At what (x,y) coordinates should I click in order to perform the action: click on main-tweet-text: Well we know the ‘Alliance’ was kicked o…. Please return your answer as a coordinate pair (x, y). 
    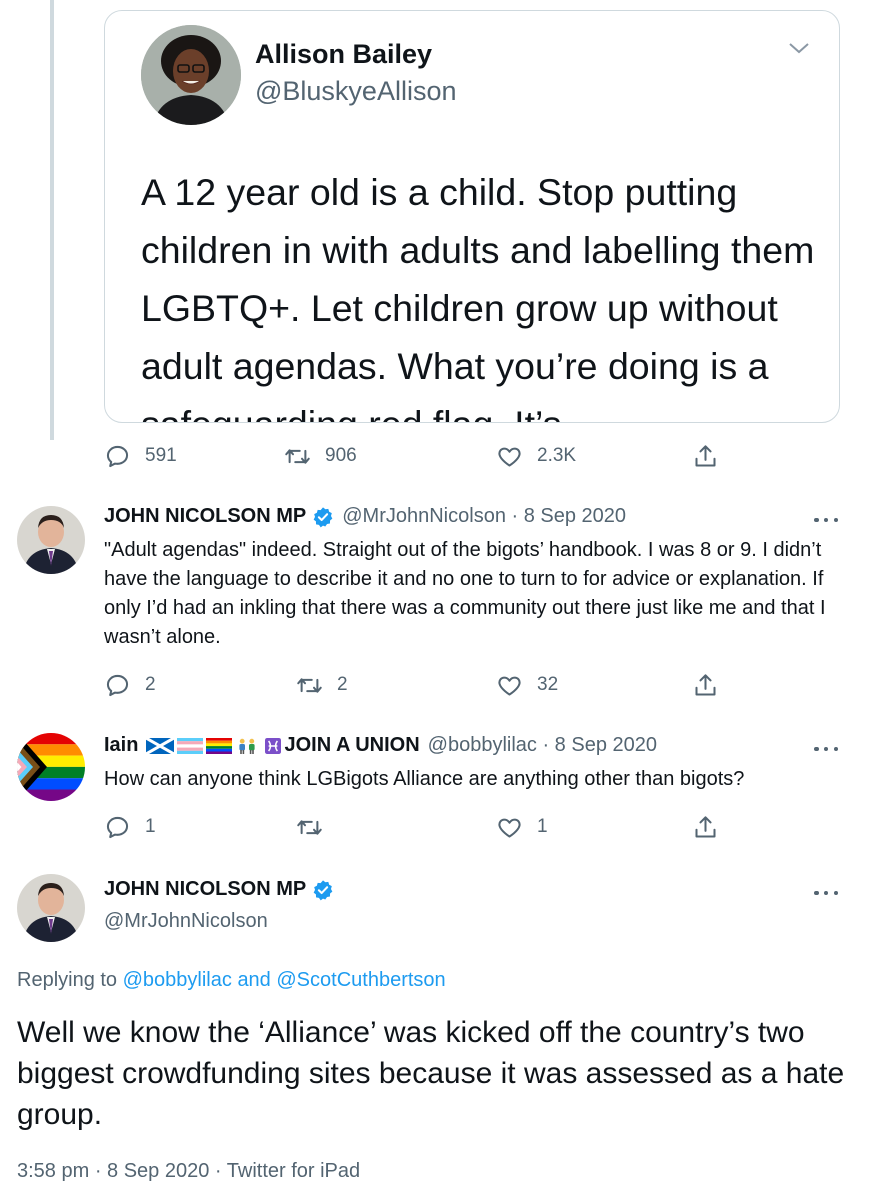
    Looking at the image, I should click on (431, 1073).